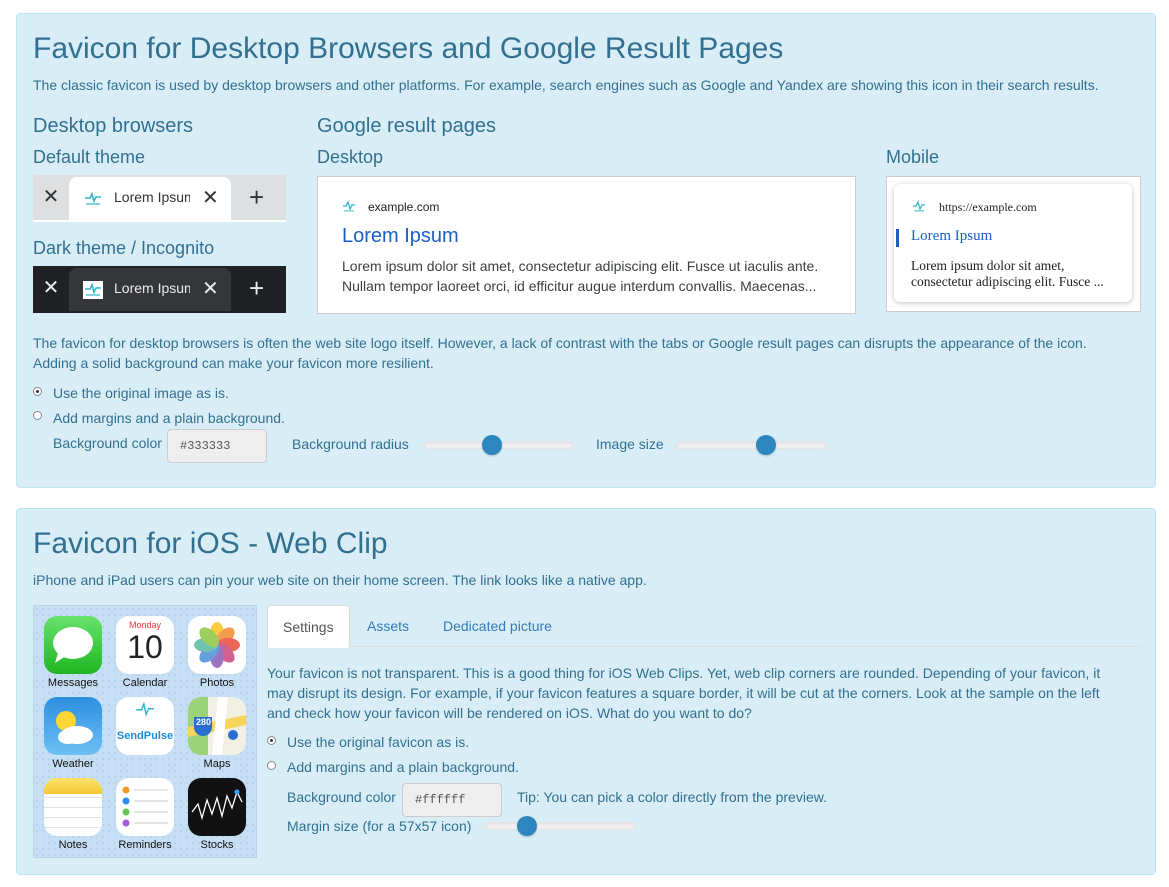 The width and height of the screenshot is (1169, 887). I want to click on app-label: Reminders, so click(145, 845).